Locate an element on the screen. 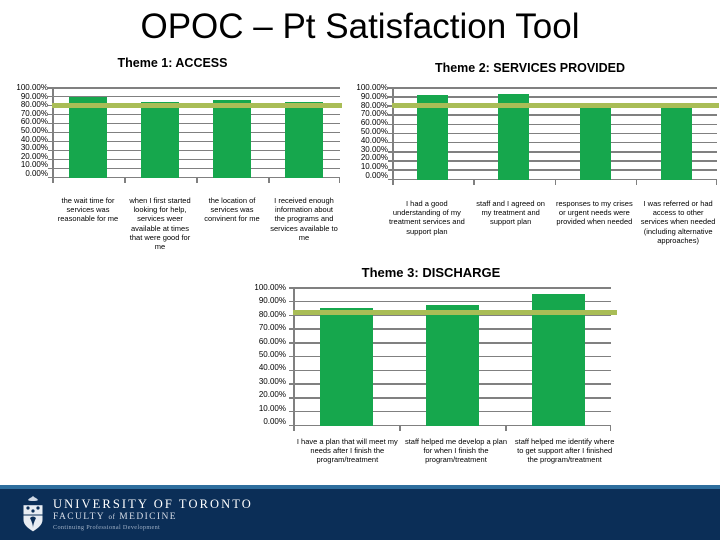  uoft-medicine-word: MEDICINE is located at coordinates (148, 517).